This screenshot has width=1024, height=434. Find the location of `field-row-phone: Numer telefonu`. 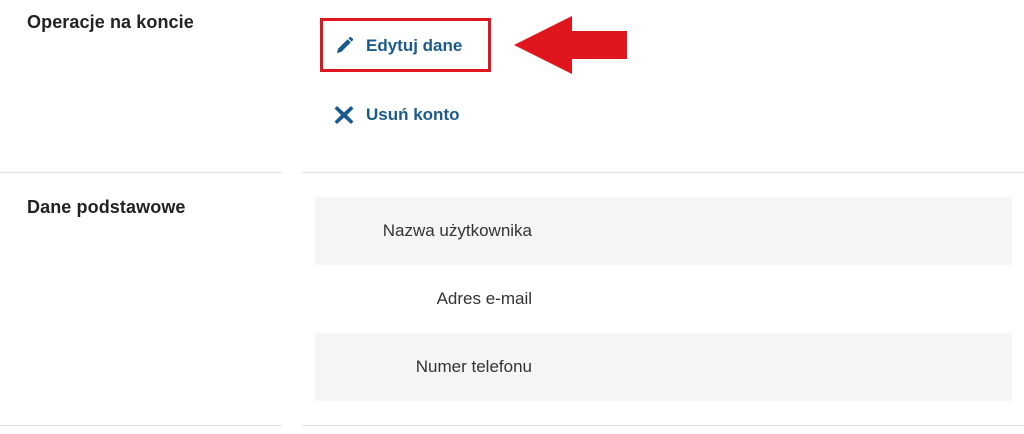

field-row-phone: Numer telefonu is located at coordinates (663, 367).